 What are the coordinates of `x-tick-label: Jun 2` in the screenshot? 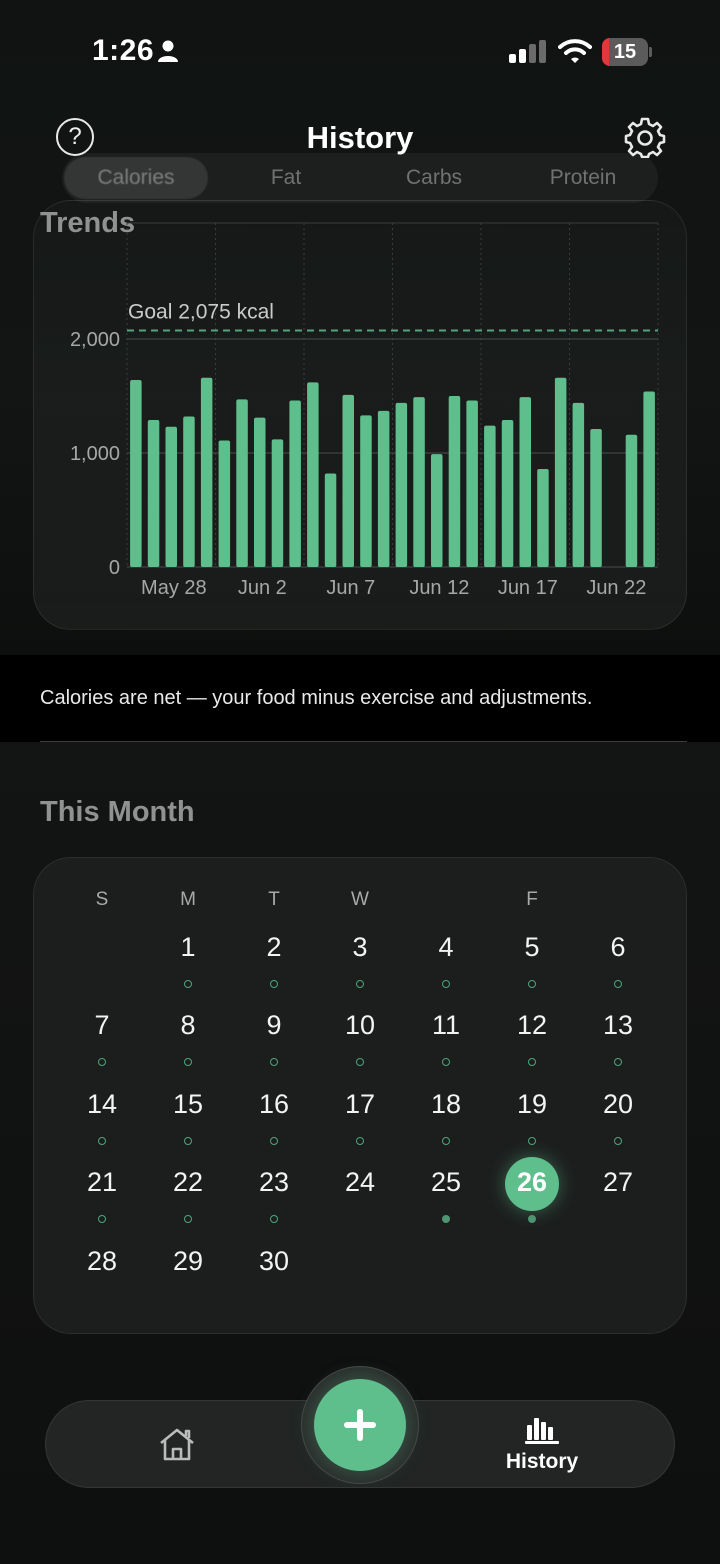 It's located at (262, 588).